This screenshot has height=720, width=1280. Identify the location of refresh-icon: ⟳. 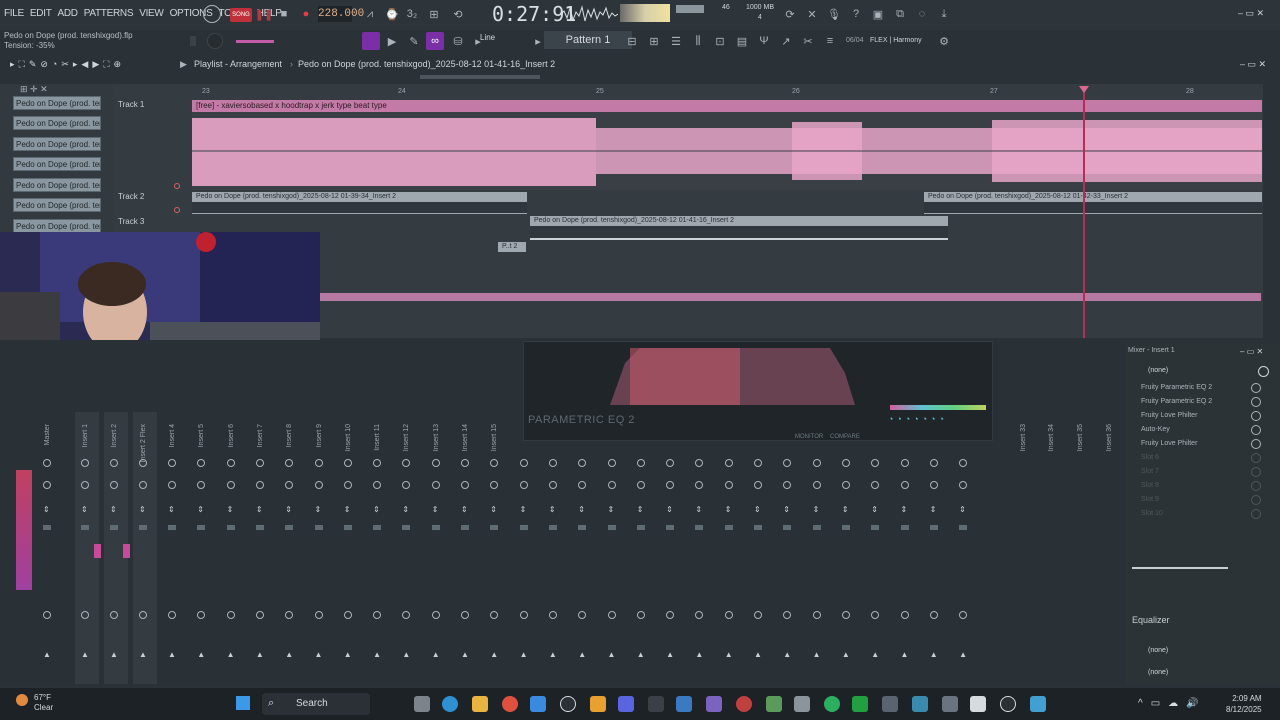
(790, 14).